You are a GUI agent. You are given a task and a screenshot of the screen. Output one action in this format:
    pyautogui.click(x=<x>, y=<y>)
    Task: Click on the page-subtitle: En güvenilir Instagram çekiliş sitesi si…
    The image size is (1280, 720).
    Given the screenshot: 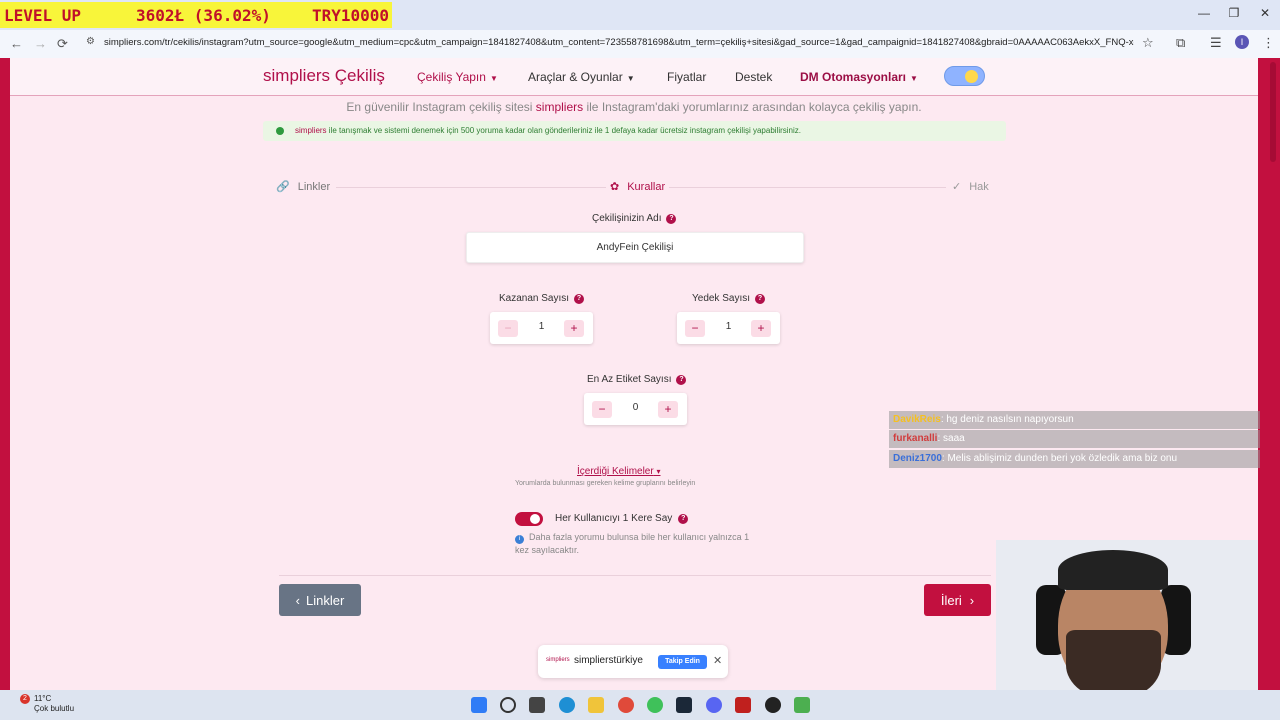 What is the action you would take?
    pyautogui.click(x=634, y=107)
    